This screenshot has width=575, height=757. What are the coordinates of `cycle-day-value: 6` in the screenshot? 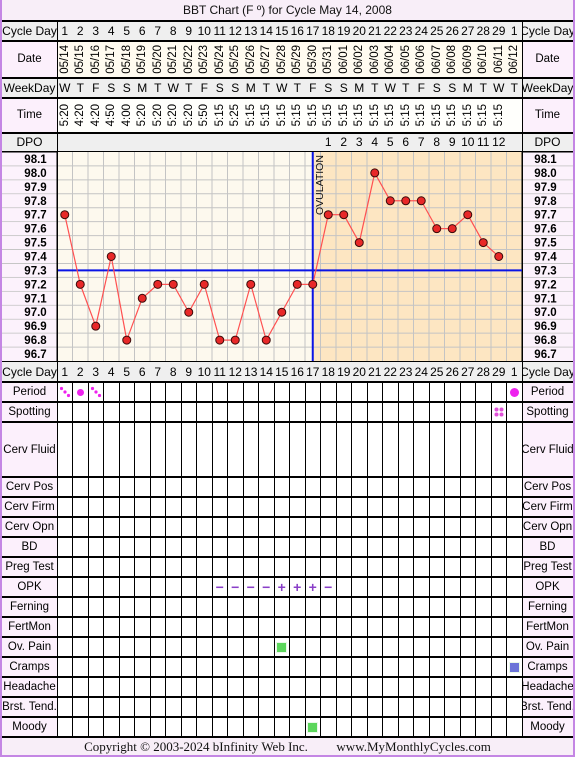 It's located at (142, 30).